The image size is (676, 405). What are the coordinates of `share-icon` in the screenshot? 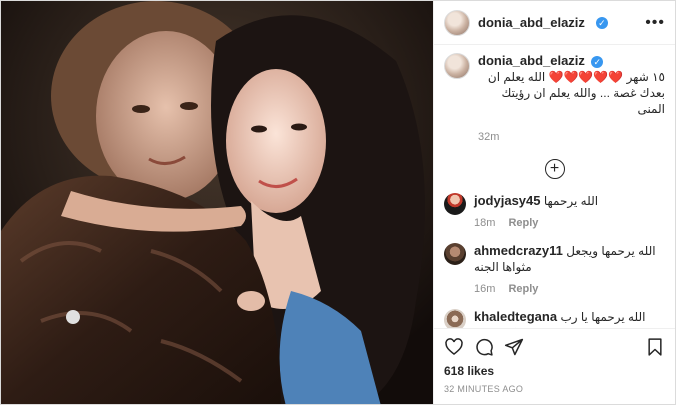 It's located at (514, 347).